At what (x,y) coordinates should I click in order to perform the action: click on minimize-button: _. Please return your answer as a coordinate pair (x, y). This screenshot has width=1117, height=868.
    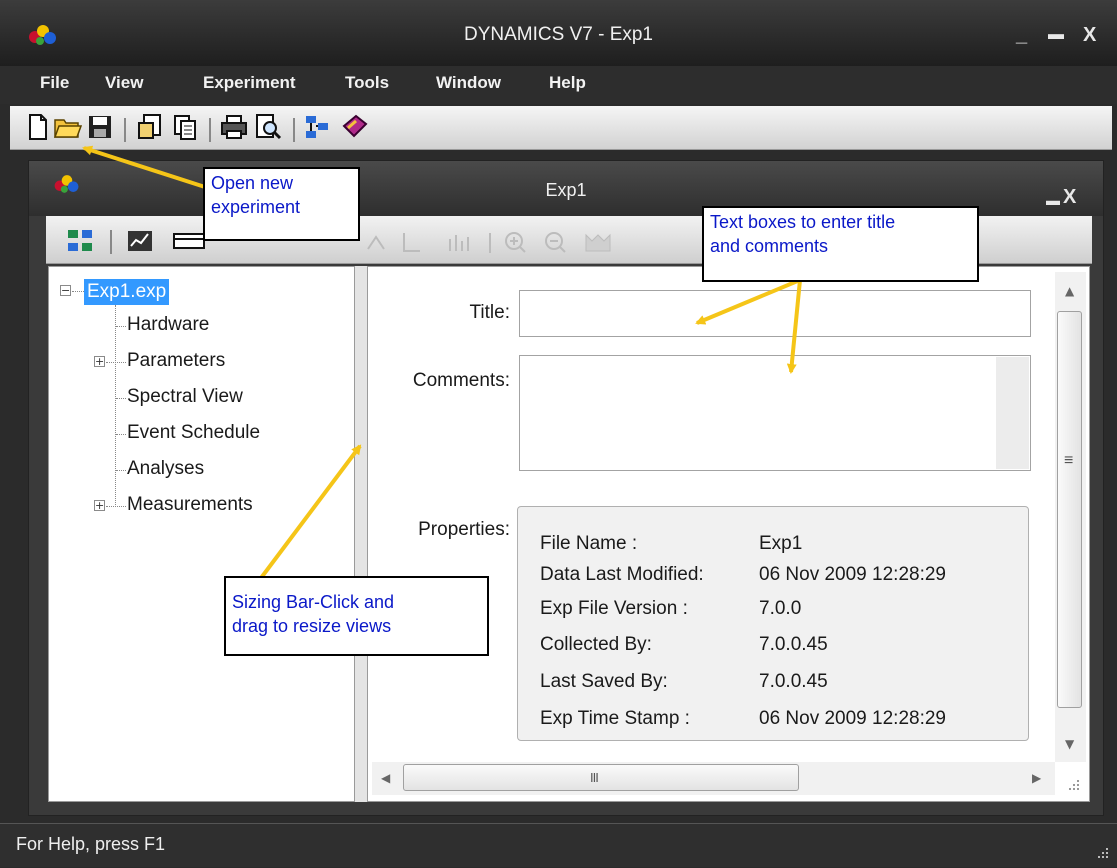
    Looking at the image, I should click on (1021, 35).